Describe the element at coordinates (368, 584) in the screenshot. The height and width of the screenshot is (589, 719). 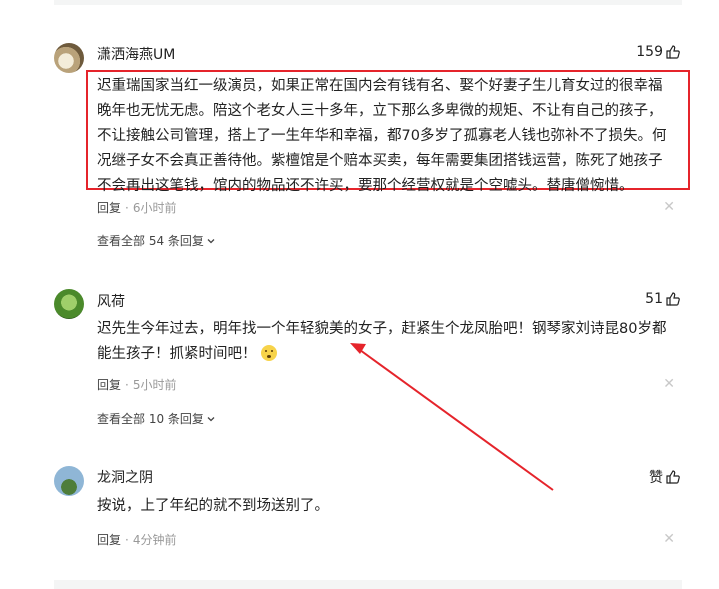
I see `next-section-divider` at that location.